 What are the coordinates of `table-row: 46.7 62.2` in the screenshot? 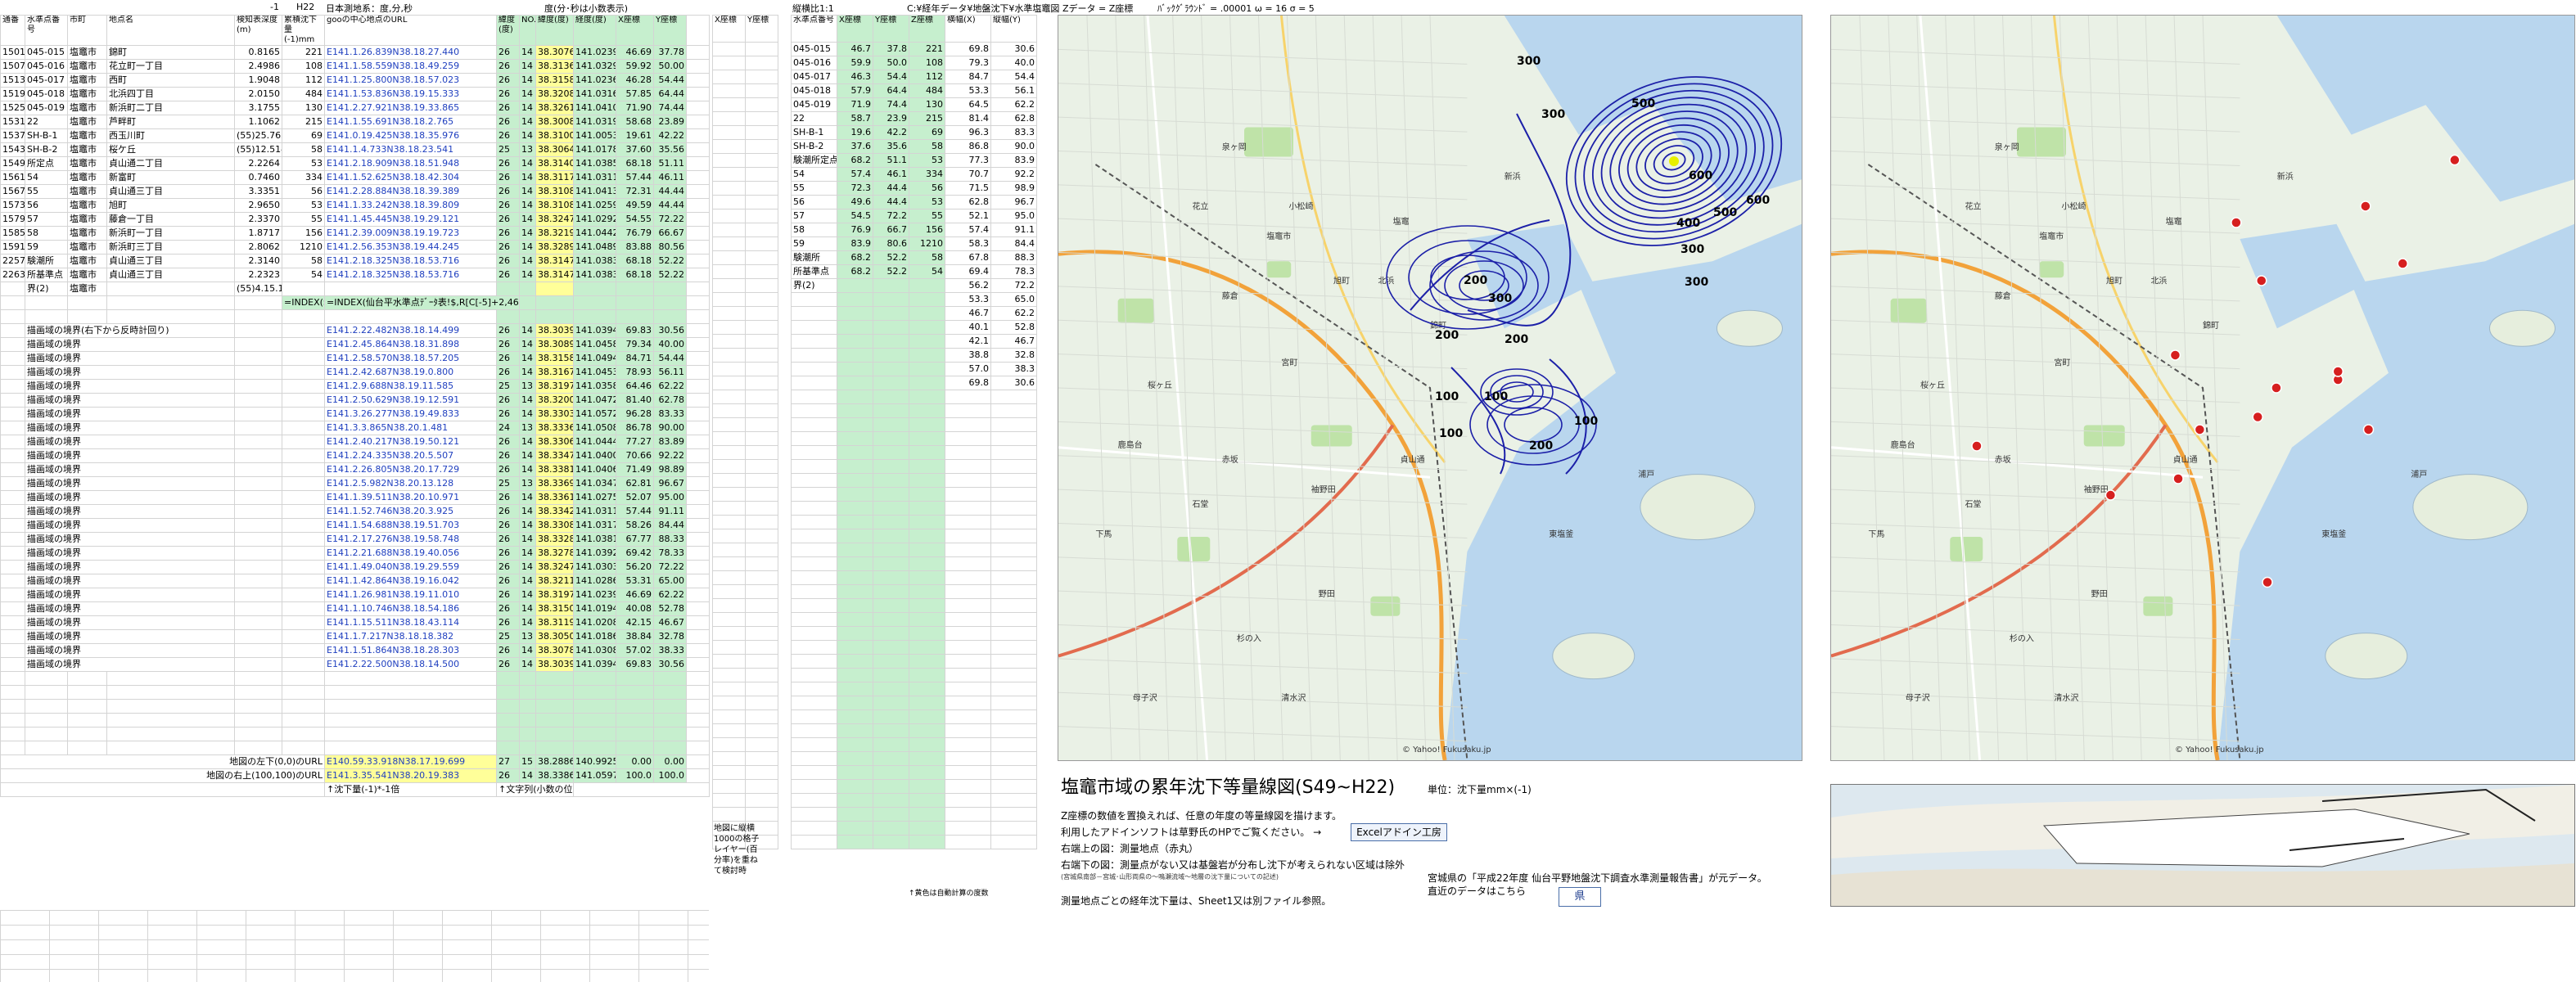 It's located at (914, 313).